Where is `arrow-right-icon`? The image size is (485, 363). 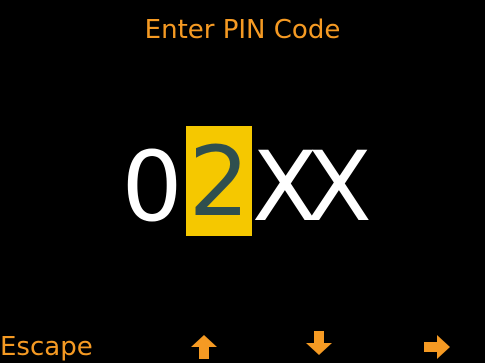 arrow-right-icon is located at coordinates (437, 347).